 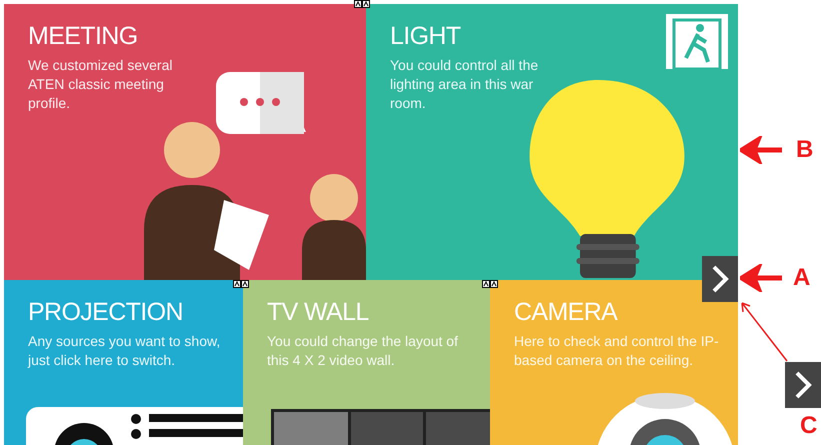 What do you see at coordinates (101, 84) in the screenshot?
I see `tile-description: We customized several ATEN classic meeting profile.` at bounding box center [101, 84].